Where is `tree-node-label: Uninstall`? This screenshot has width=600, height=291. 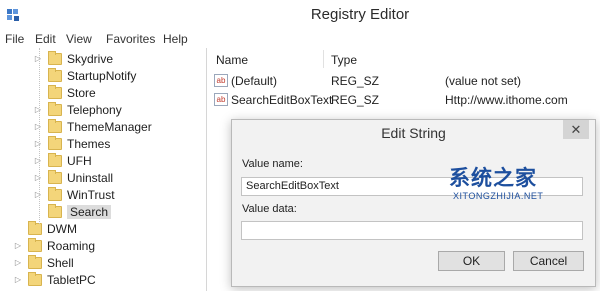
tree-node-label: Uninstall is located at coordinates (90, 177).